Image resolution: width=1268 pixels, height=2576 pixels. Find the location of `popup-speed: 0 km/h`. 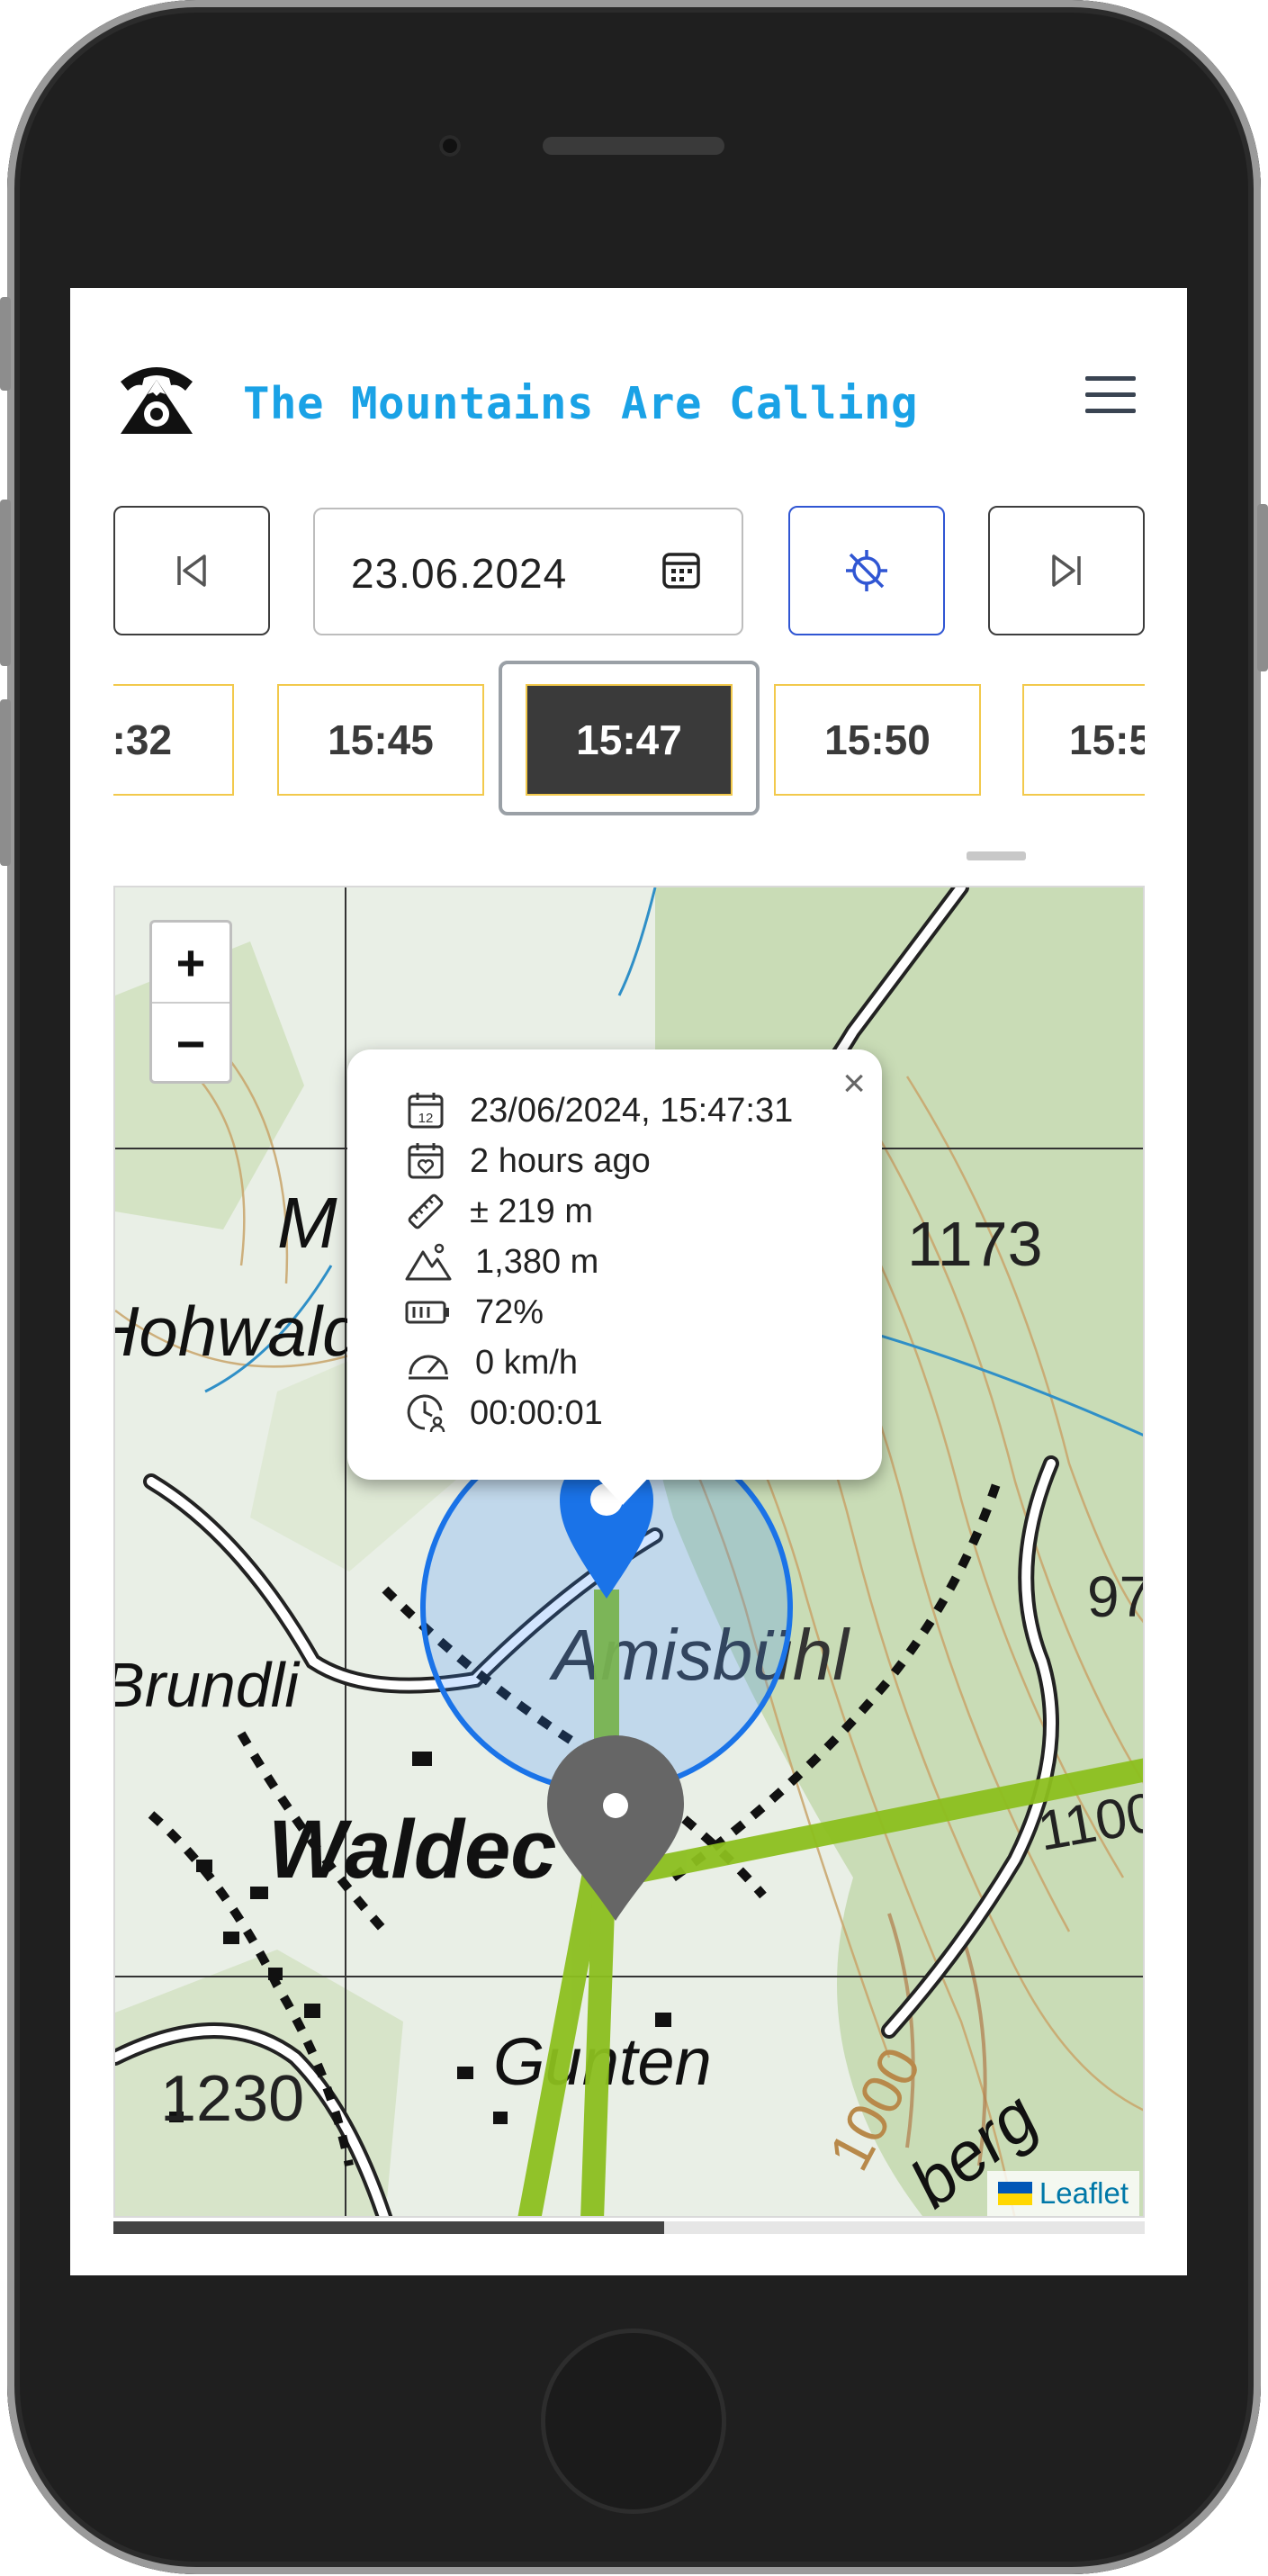

popup-speed: 0 km/h is located at coordinates (527, 1362).